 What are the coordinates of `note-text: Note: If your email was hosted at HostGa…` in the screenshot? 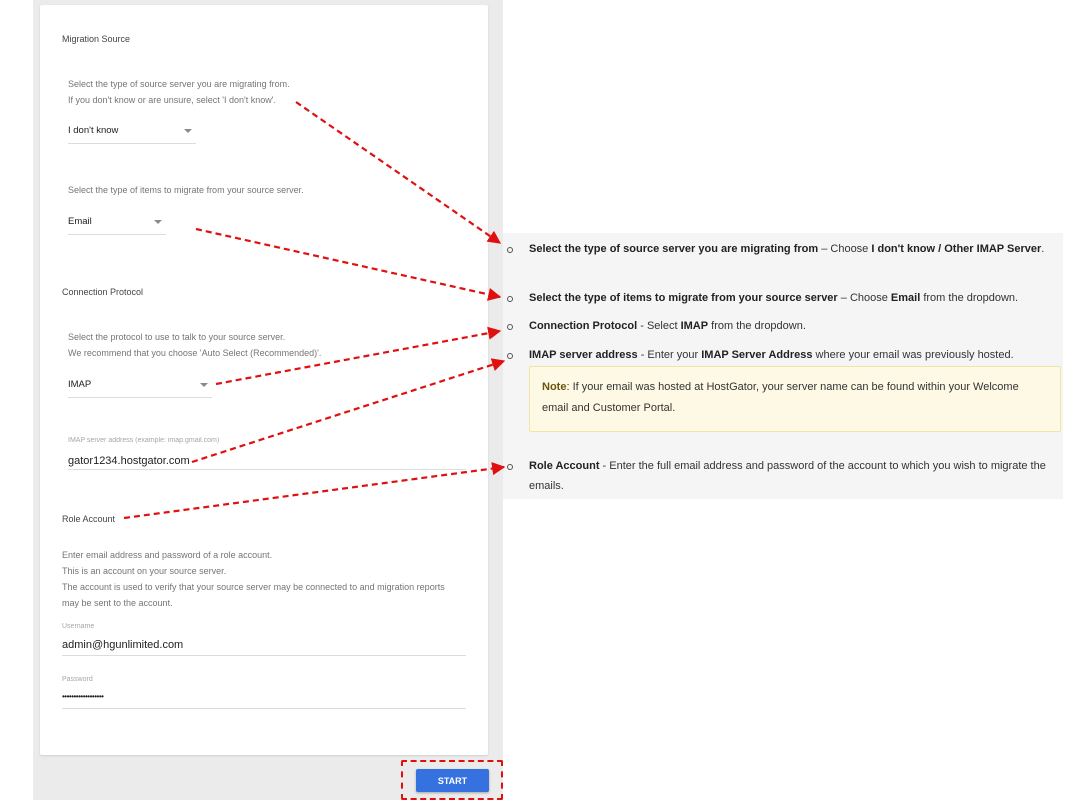 It's located at (792, 398).